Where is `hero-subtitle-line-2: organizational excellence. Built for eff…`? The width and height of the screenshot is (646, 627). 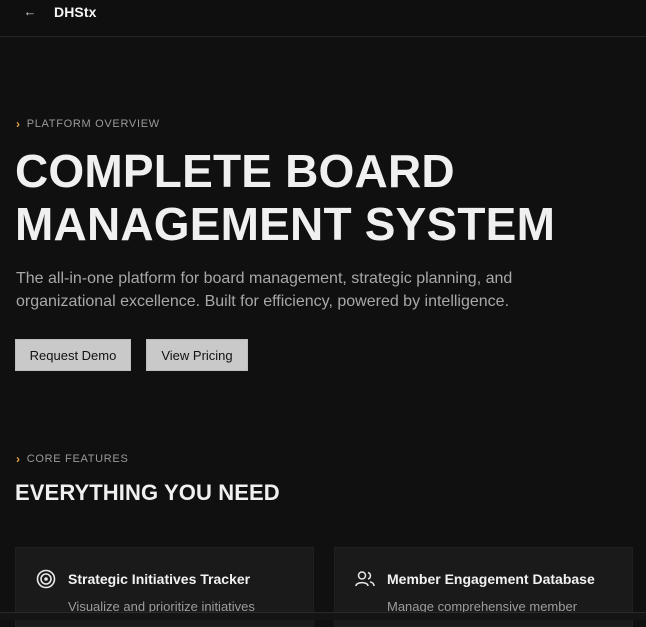 hero-subtitle-line-2: organizational excellence. Built for eff… is located at coordinates (263, 301).